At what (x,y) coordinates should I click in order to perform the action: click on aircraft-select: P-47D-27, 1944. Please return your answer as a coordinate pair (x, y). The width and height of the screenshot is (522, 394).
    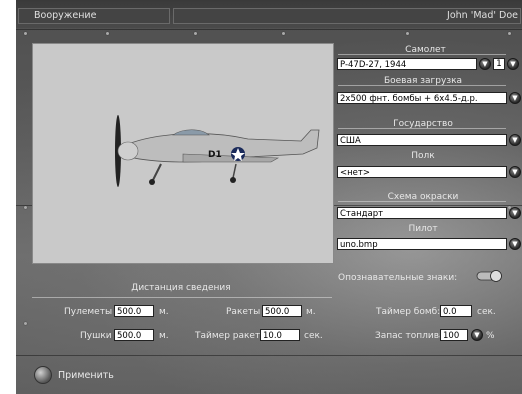
    Looking at the image, I should click on (407, 64).